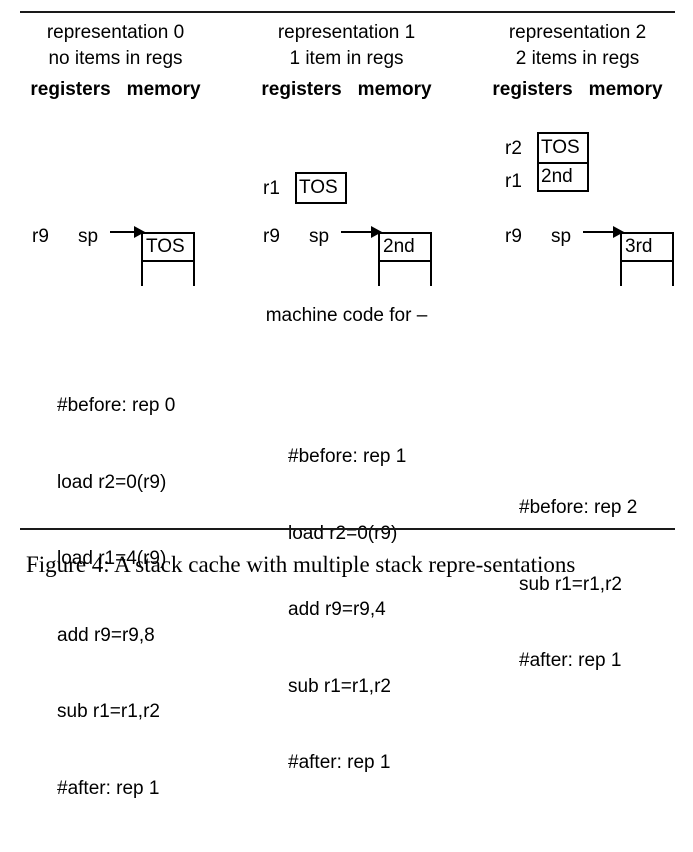 Image resolution: width=693 pixels, height=852 pixels. I want to click on figure-top-rule, so click(347, 12).